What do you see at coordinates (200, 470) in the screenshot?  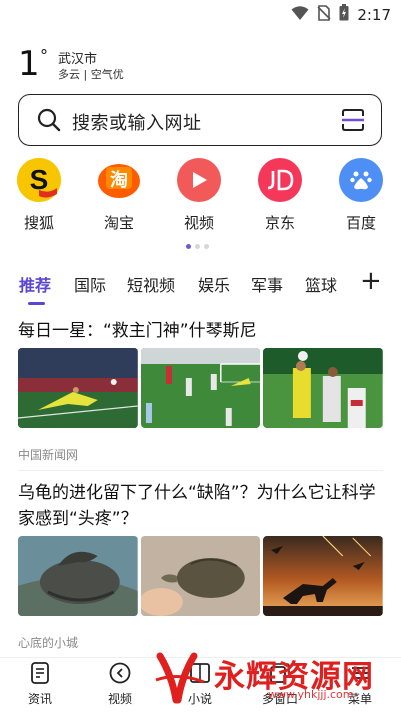 I see `divider` at bounding box center [200, 470].